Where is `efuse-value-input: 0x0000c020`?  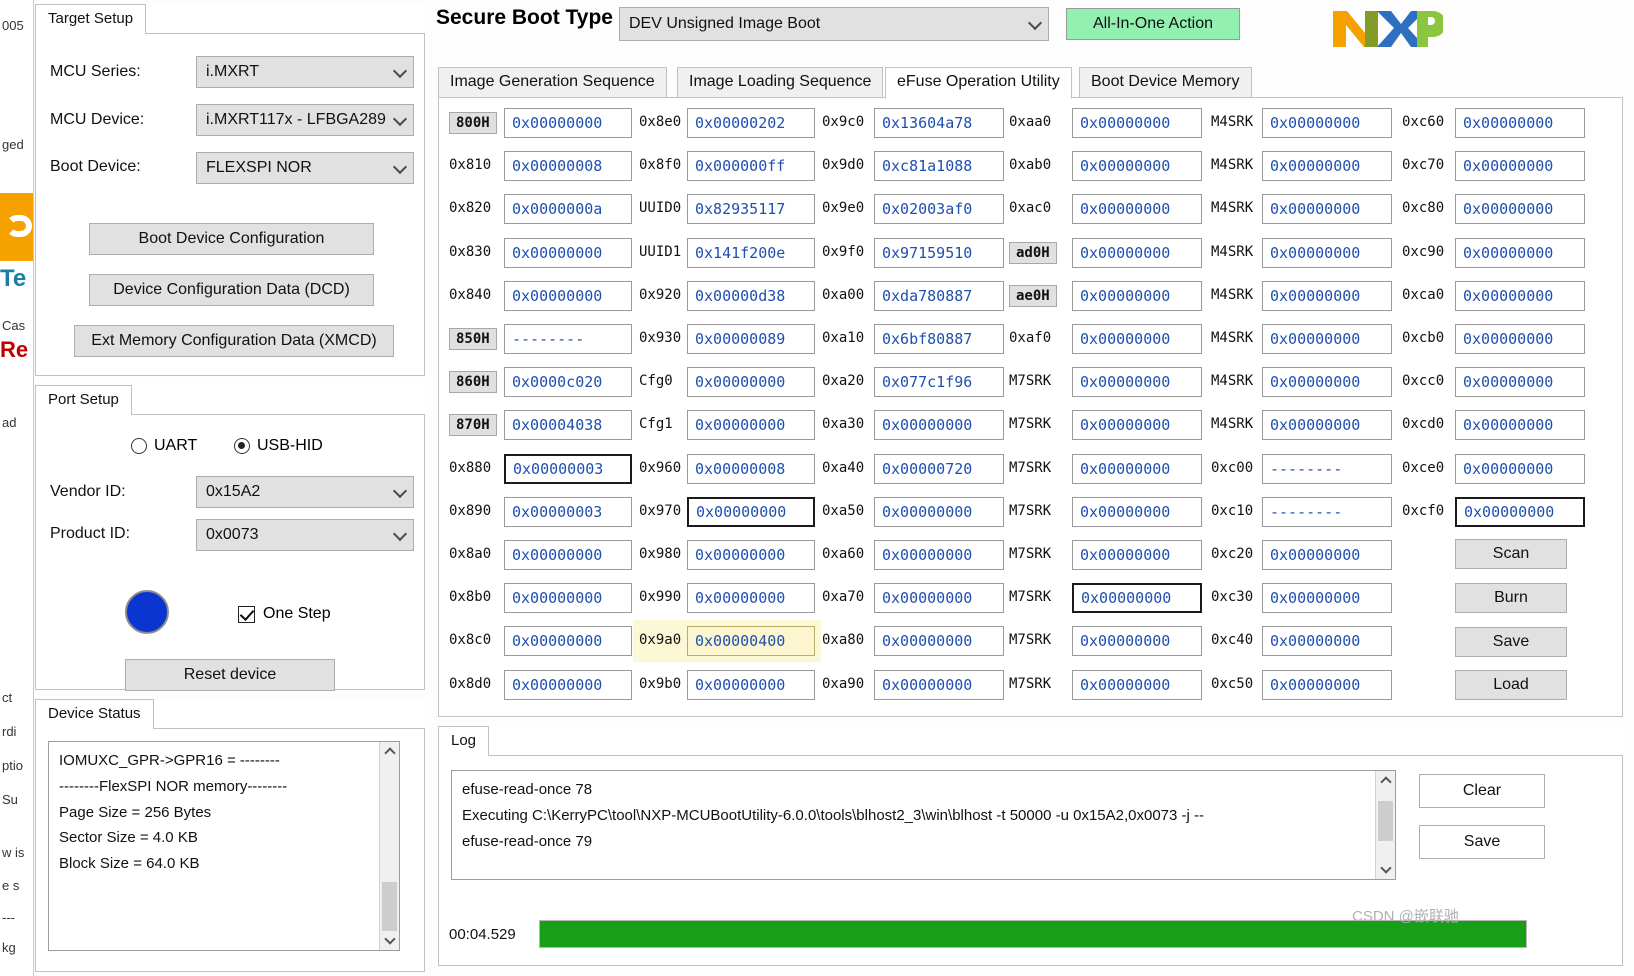
efuse-value-input: 0x0000c020 is located at coordinates (568, 382).